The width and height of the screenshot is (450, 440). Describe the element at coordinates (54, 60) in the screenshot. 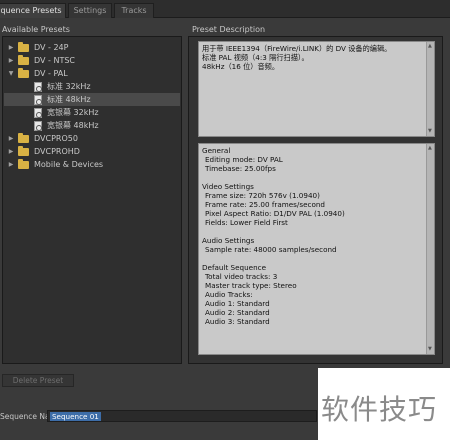

I see `tree-item-label: DV - NTSC` at that location.